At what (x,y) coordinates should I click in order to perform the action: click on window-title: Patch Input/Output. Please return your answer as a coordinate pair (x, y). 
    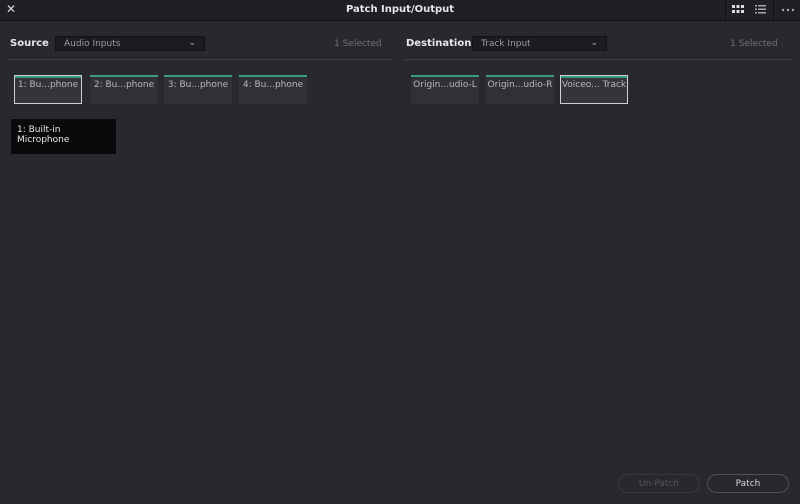
    Looking at the image, I should click on (400, 9).